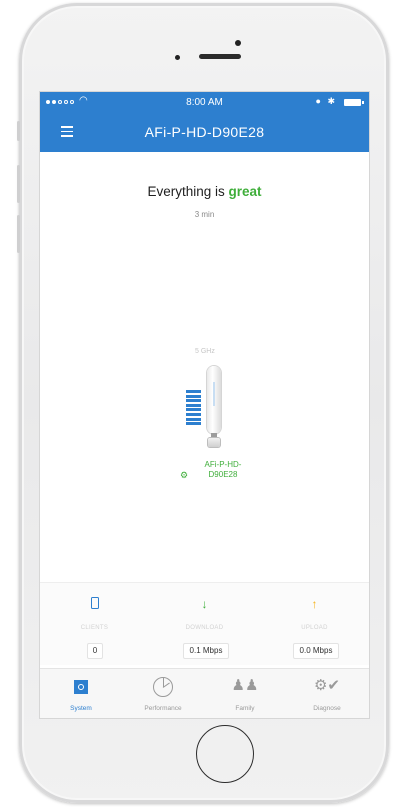 The image size is (408, 807). What do you see at coordinates (163, 708) in the screenshot?
I see `tab-label: Performance` at bounding box center [163, 708].